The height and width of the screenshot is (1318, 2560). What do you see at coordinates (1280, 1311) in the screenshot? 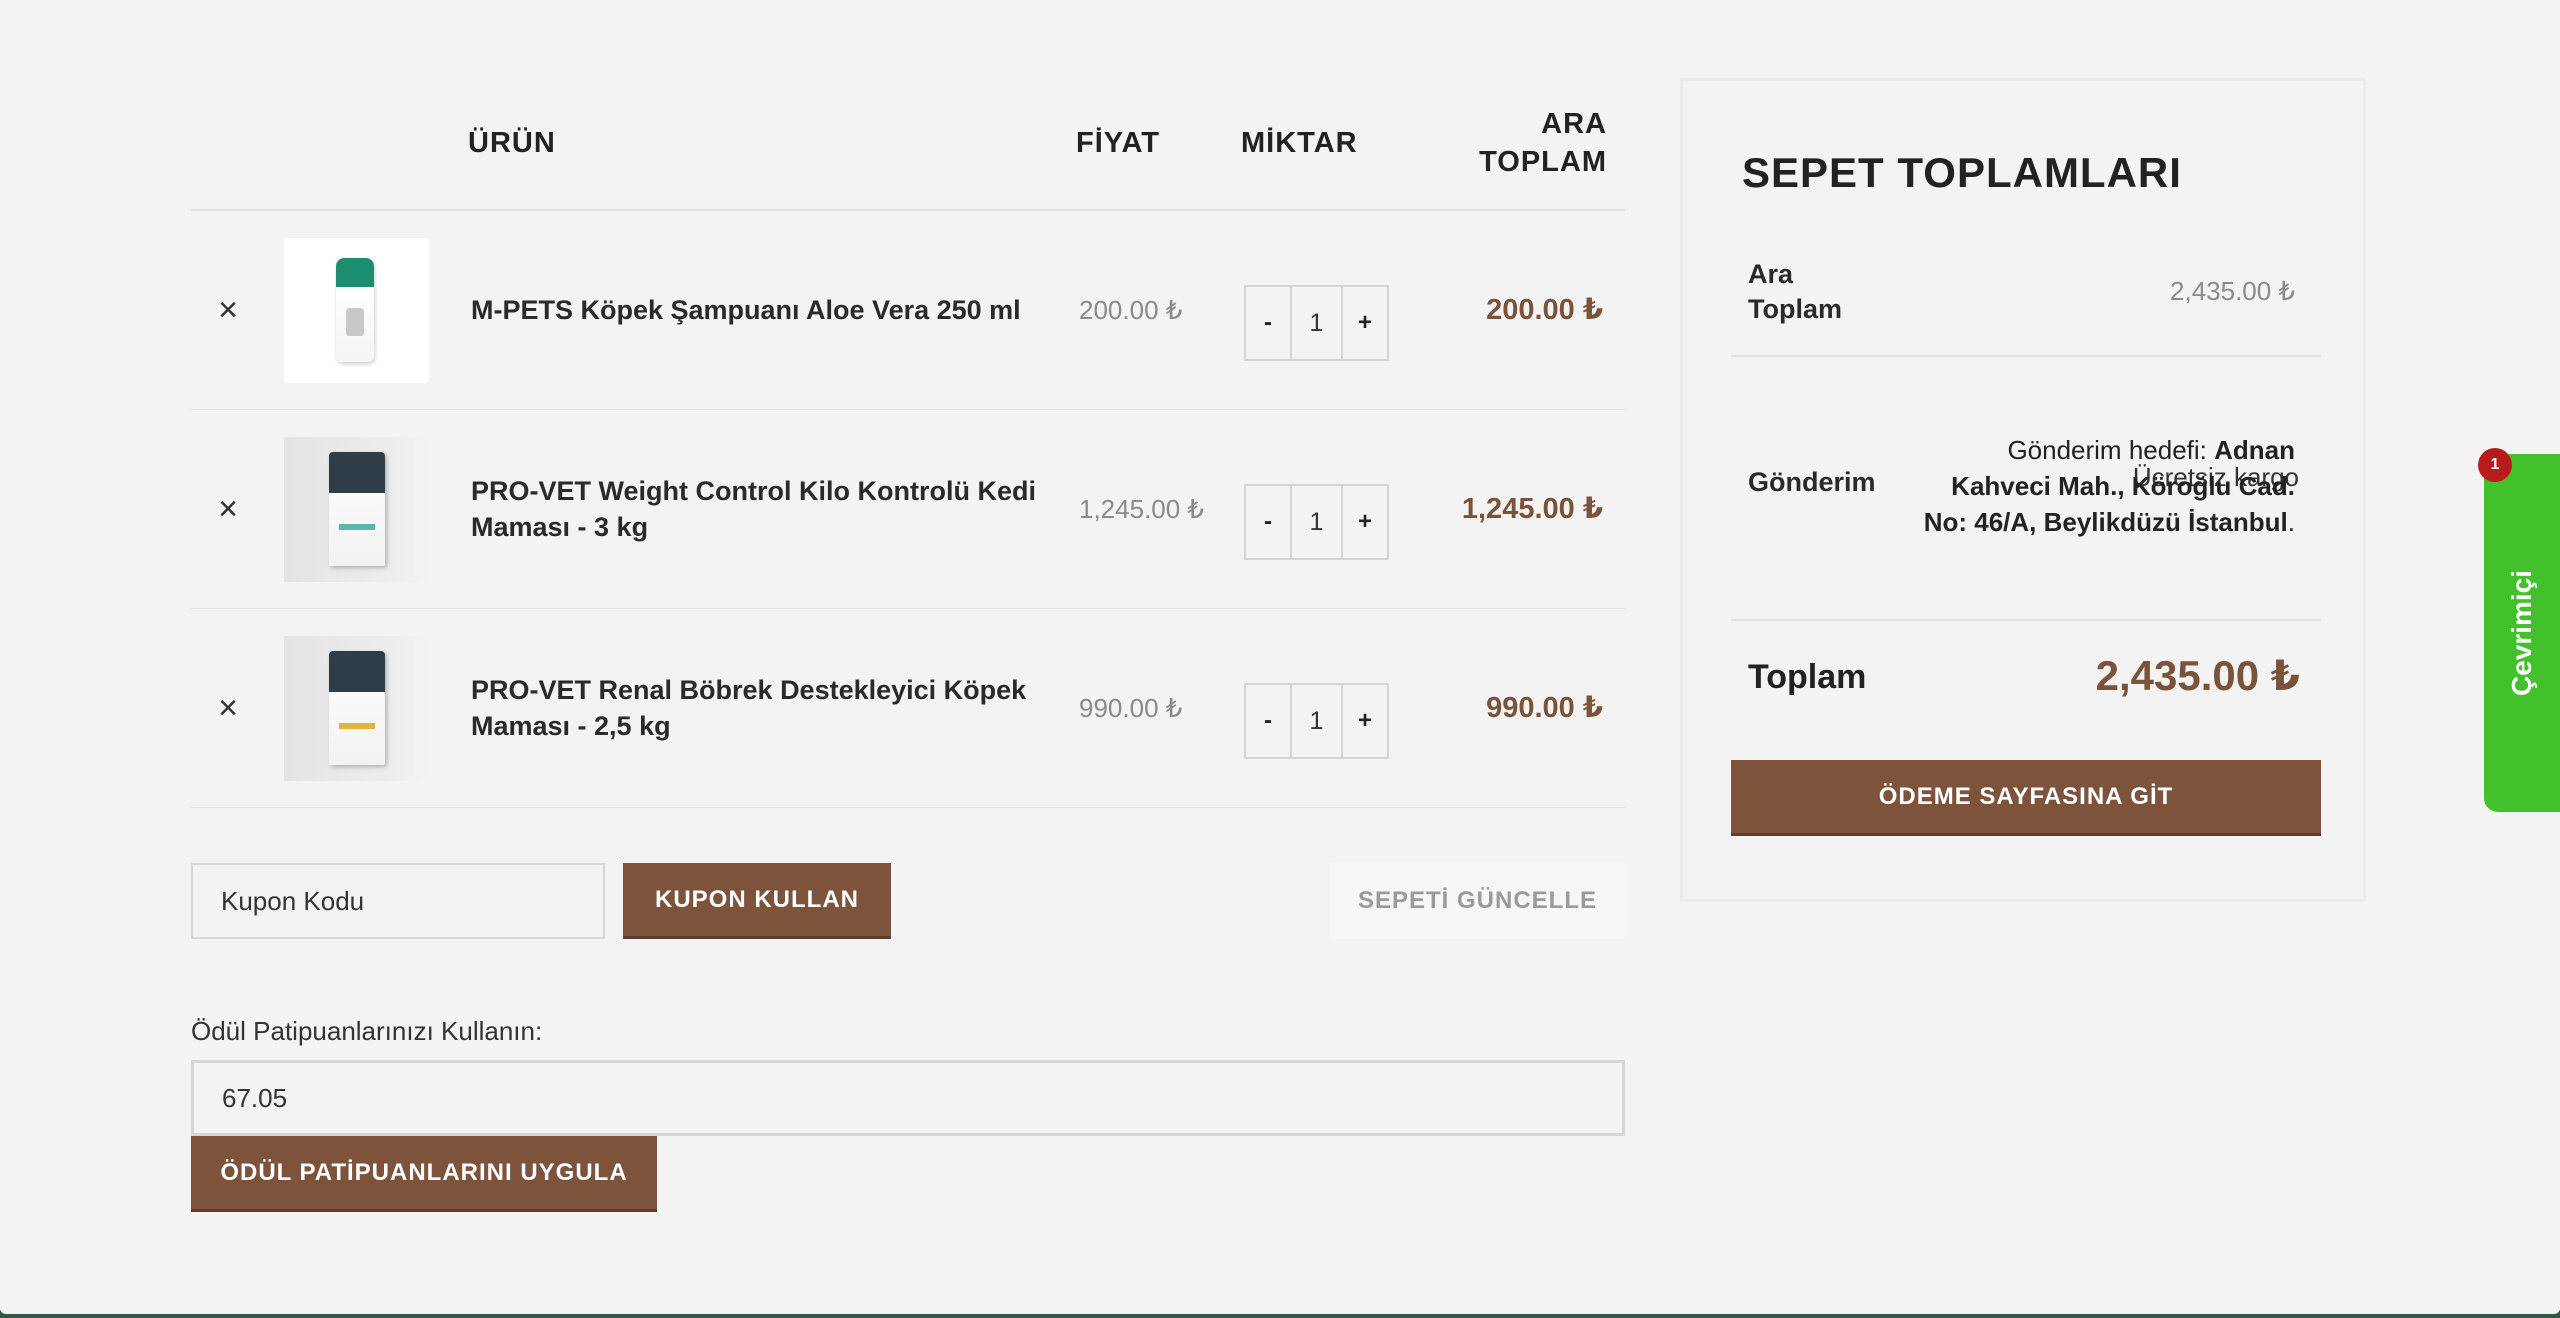
I see `page-bottom-edge-inner` at bounding box center [1280, 1311].